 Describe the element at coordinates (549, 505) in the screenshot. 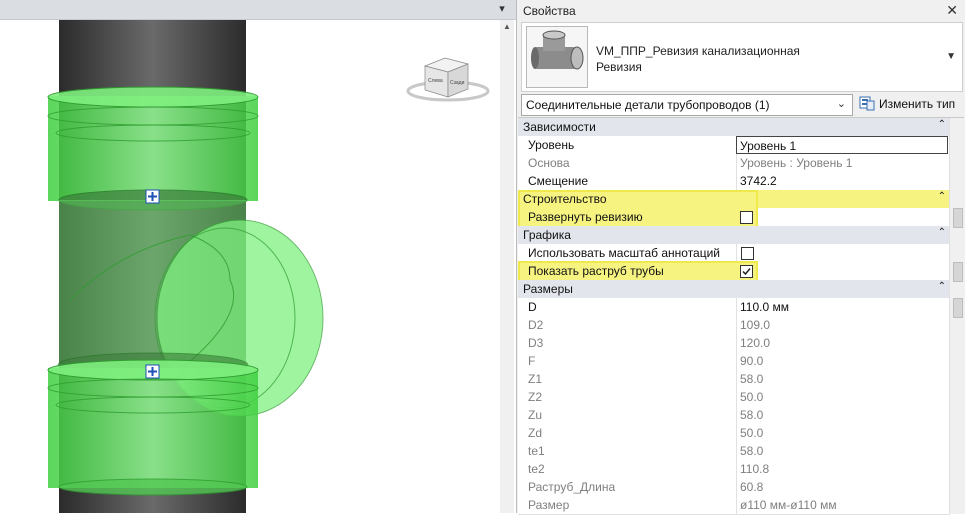

I see `prop-name: Размер` at that location.